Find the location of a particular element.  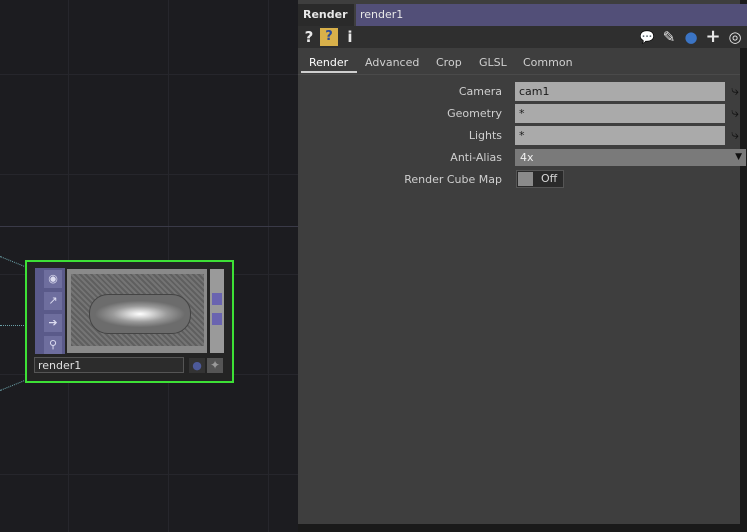

camera-label: Camera is located at coordinates (480, 91).